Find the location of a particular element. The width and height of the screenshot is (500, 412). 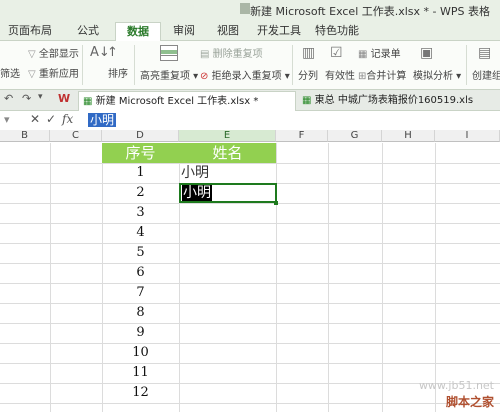

cell-index: 8 is located at coordinates (140, 313).